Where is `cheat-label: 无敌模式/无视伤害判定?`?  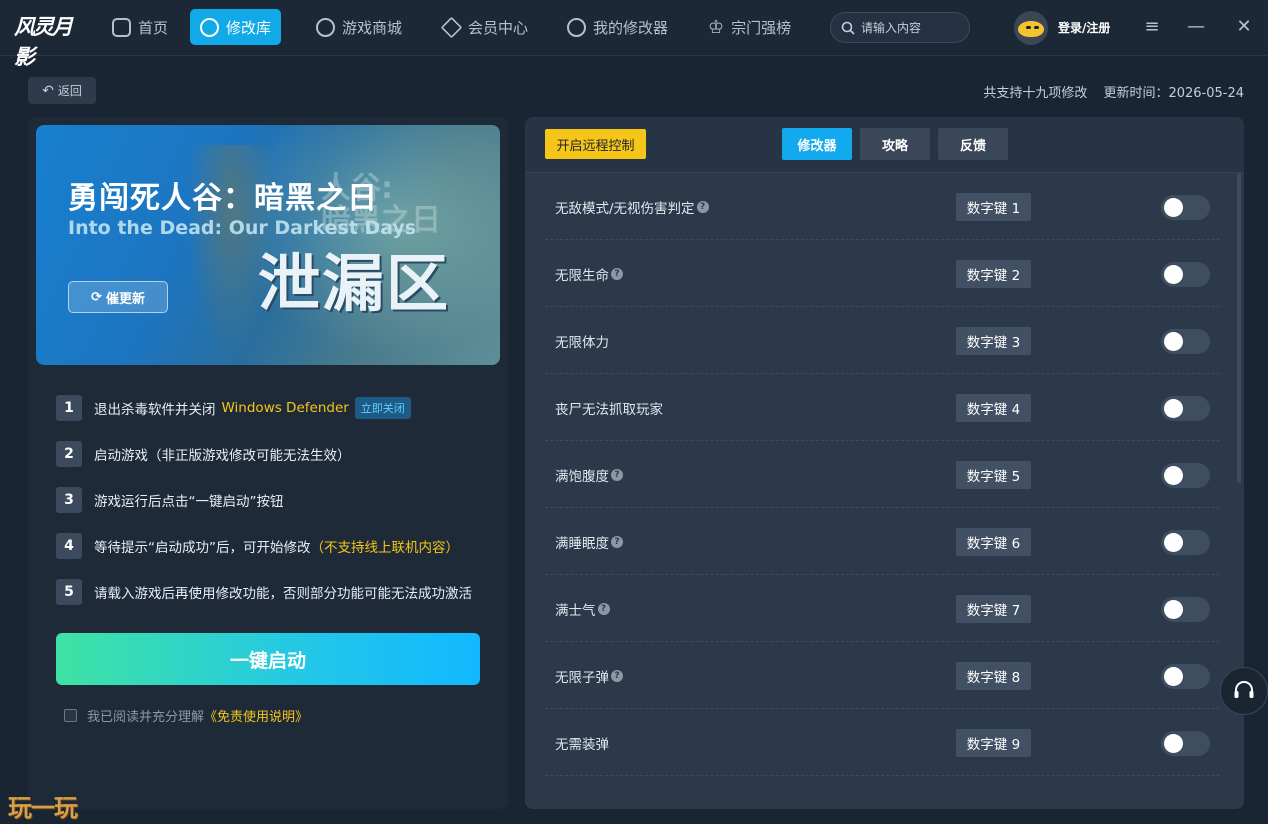
cheat-label: 无敌模式/无视伤害判定? is located at coordinates (632, 206).